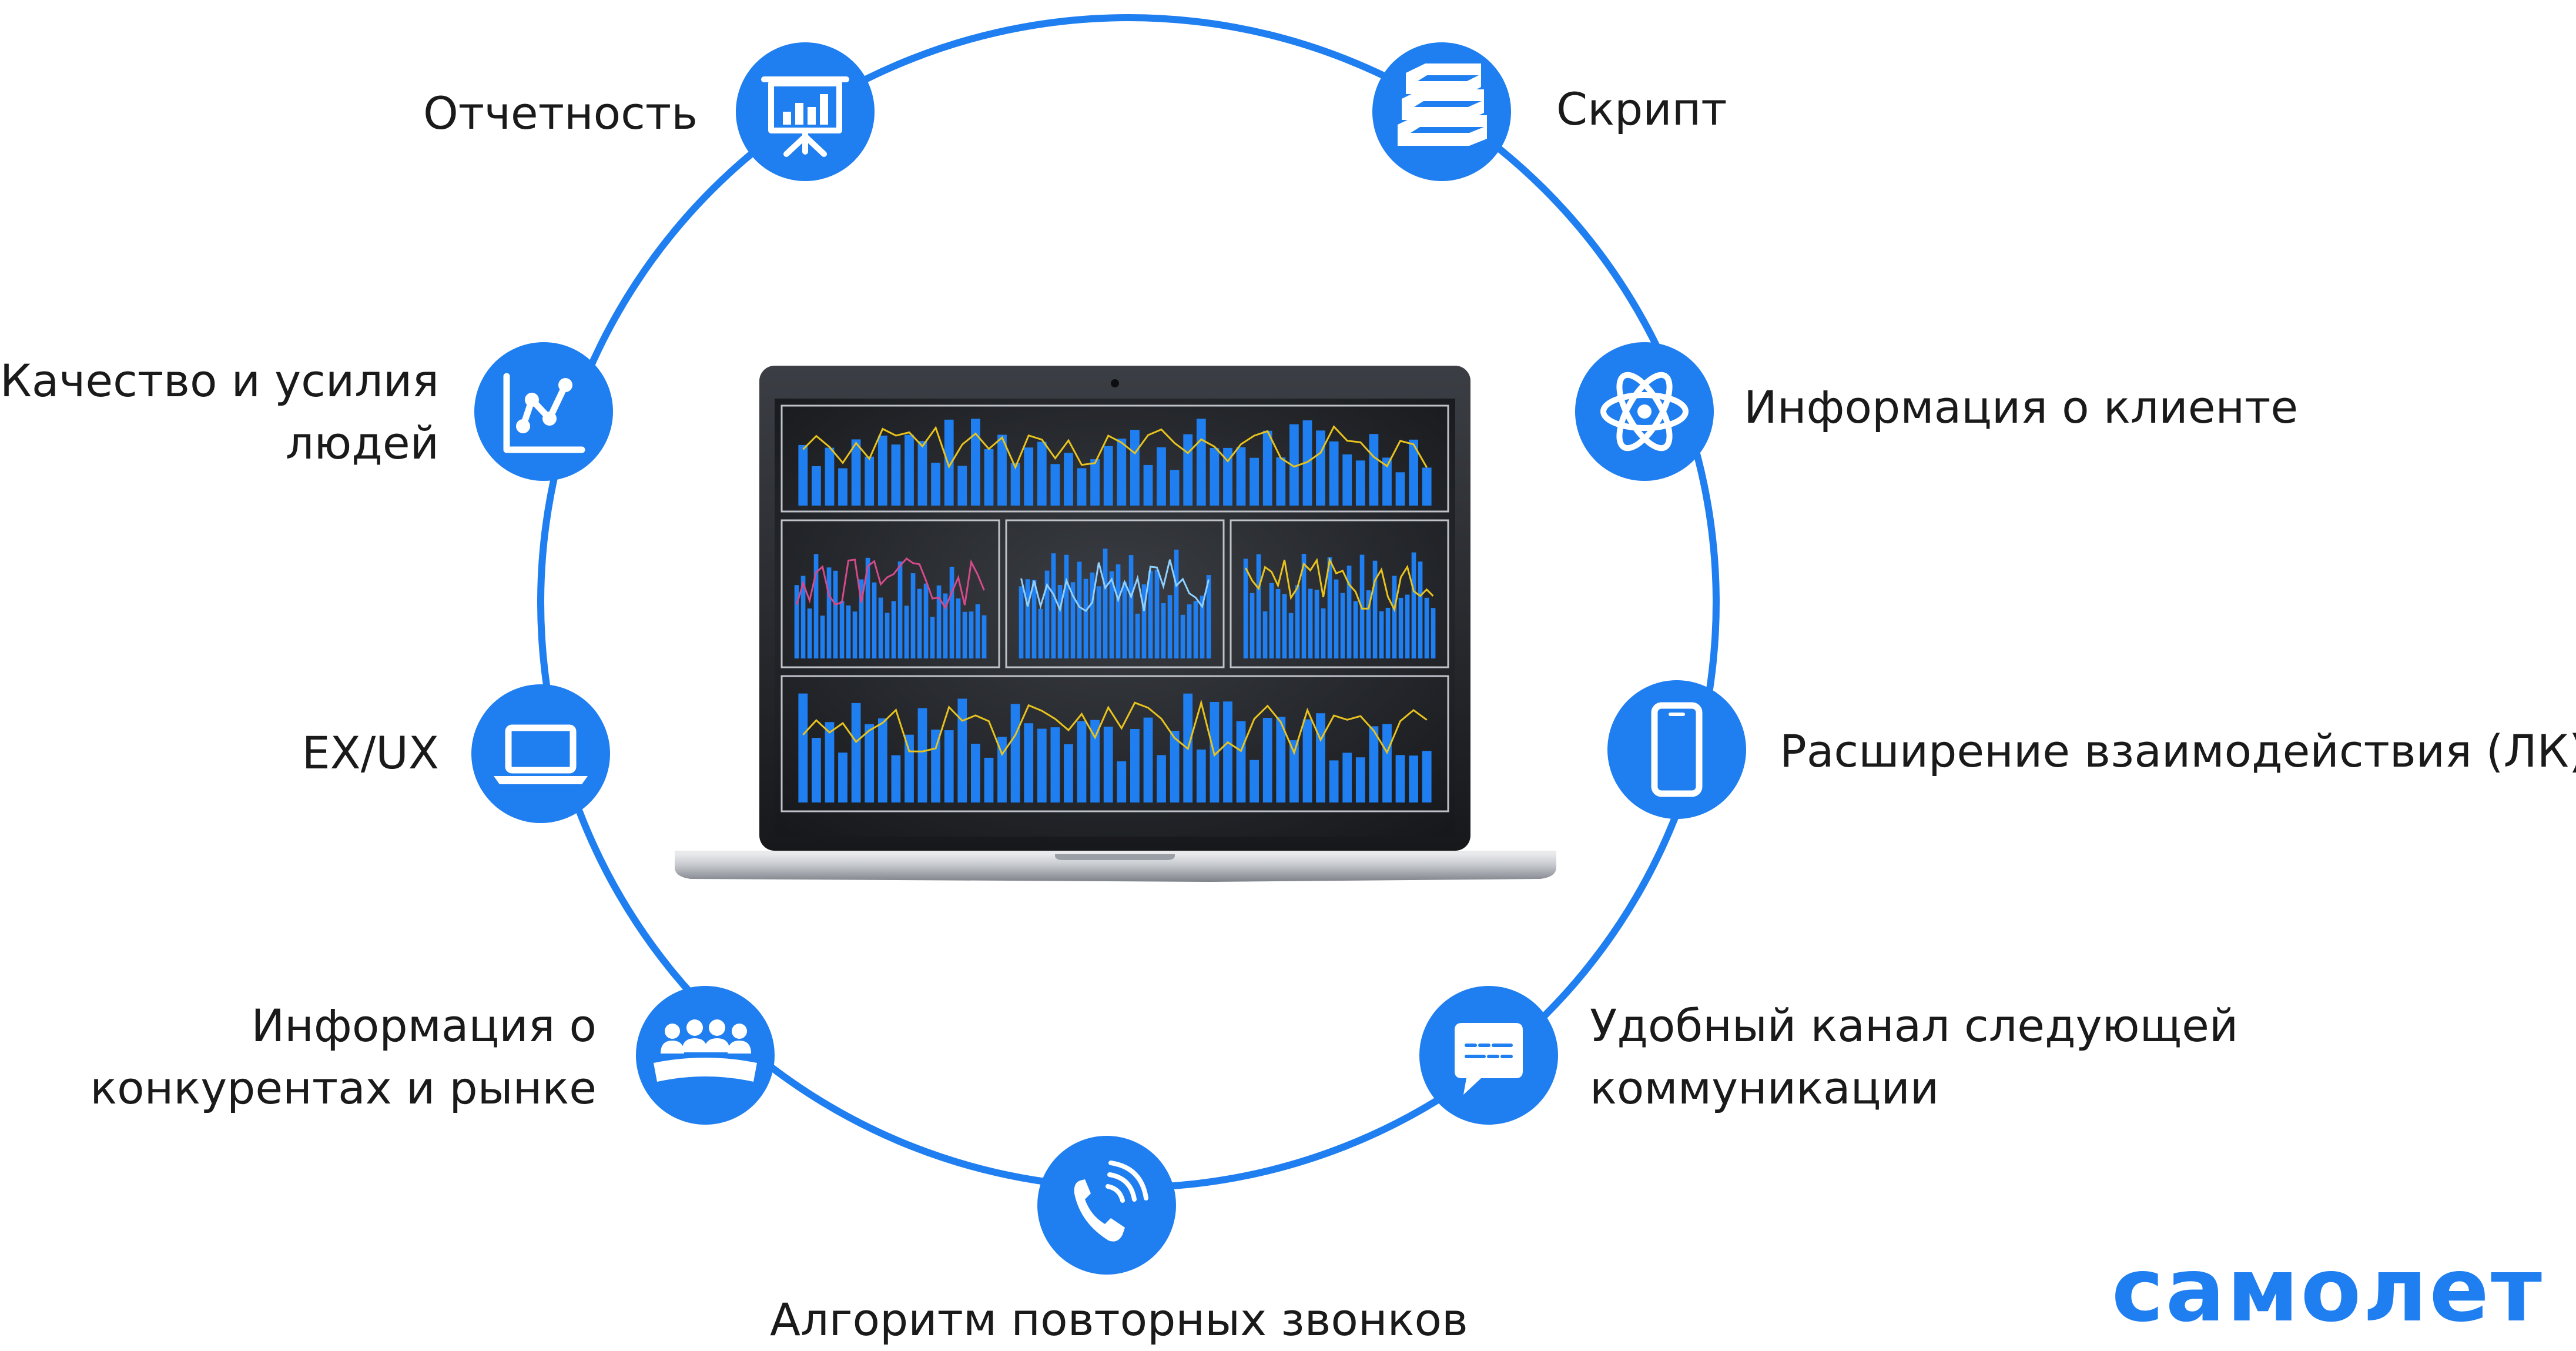 This screenshot has height=1351, width=2576. I want to click on label-reporting: Отчетность, so click(560, 113).